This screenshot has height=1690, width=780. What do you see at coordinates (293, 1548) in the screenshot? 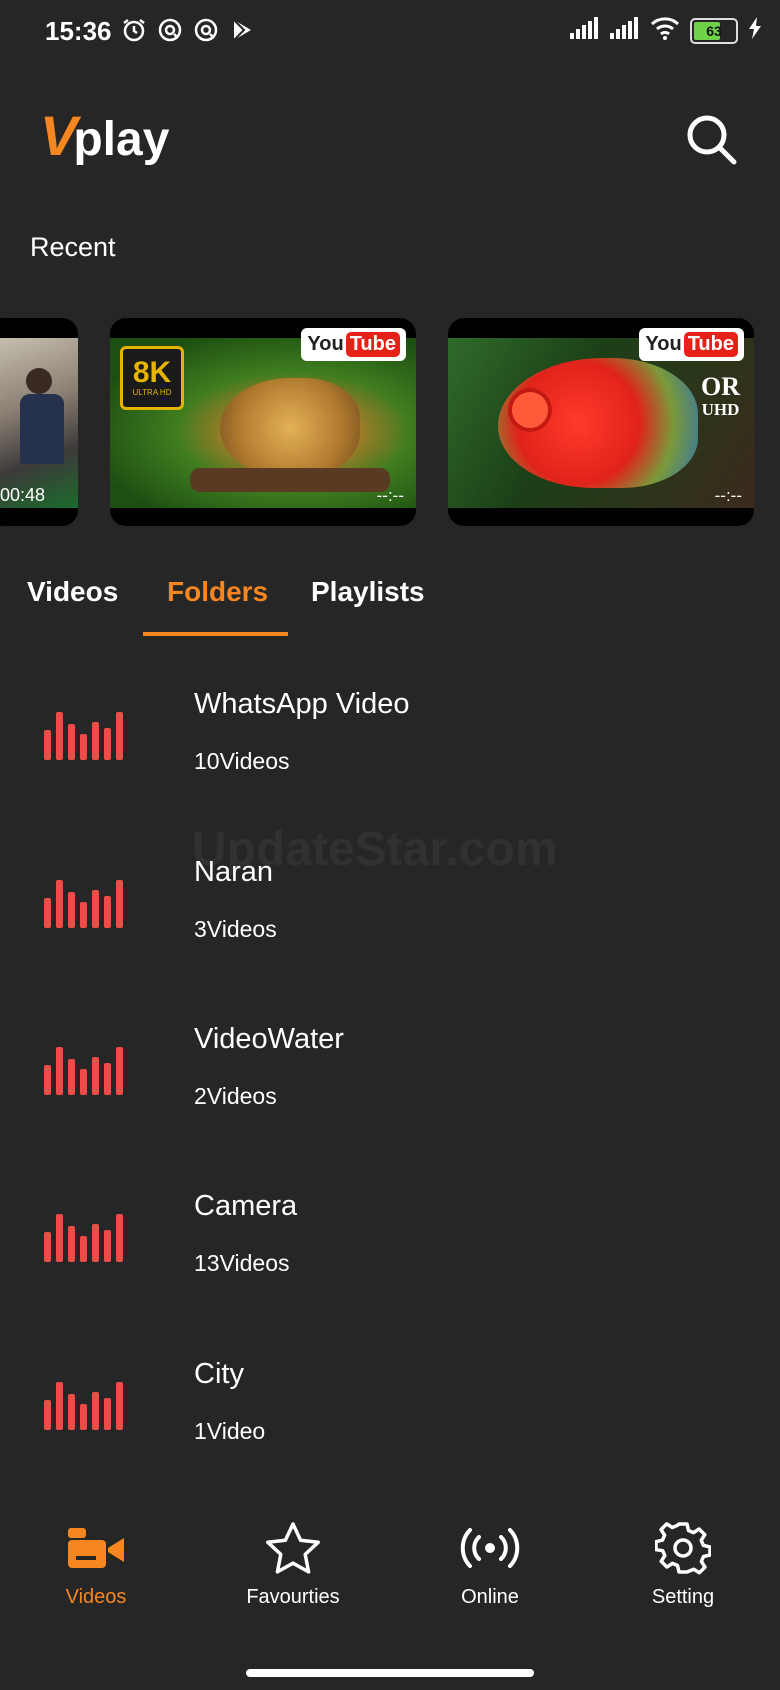
I see `star-icon` at bounding box center [293, 1548].